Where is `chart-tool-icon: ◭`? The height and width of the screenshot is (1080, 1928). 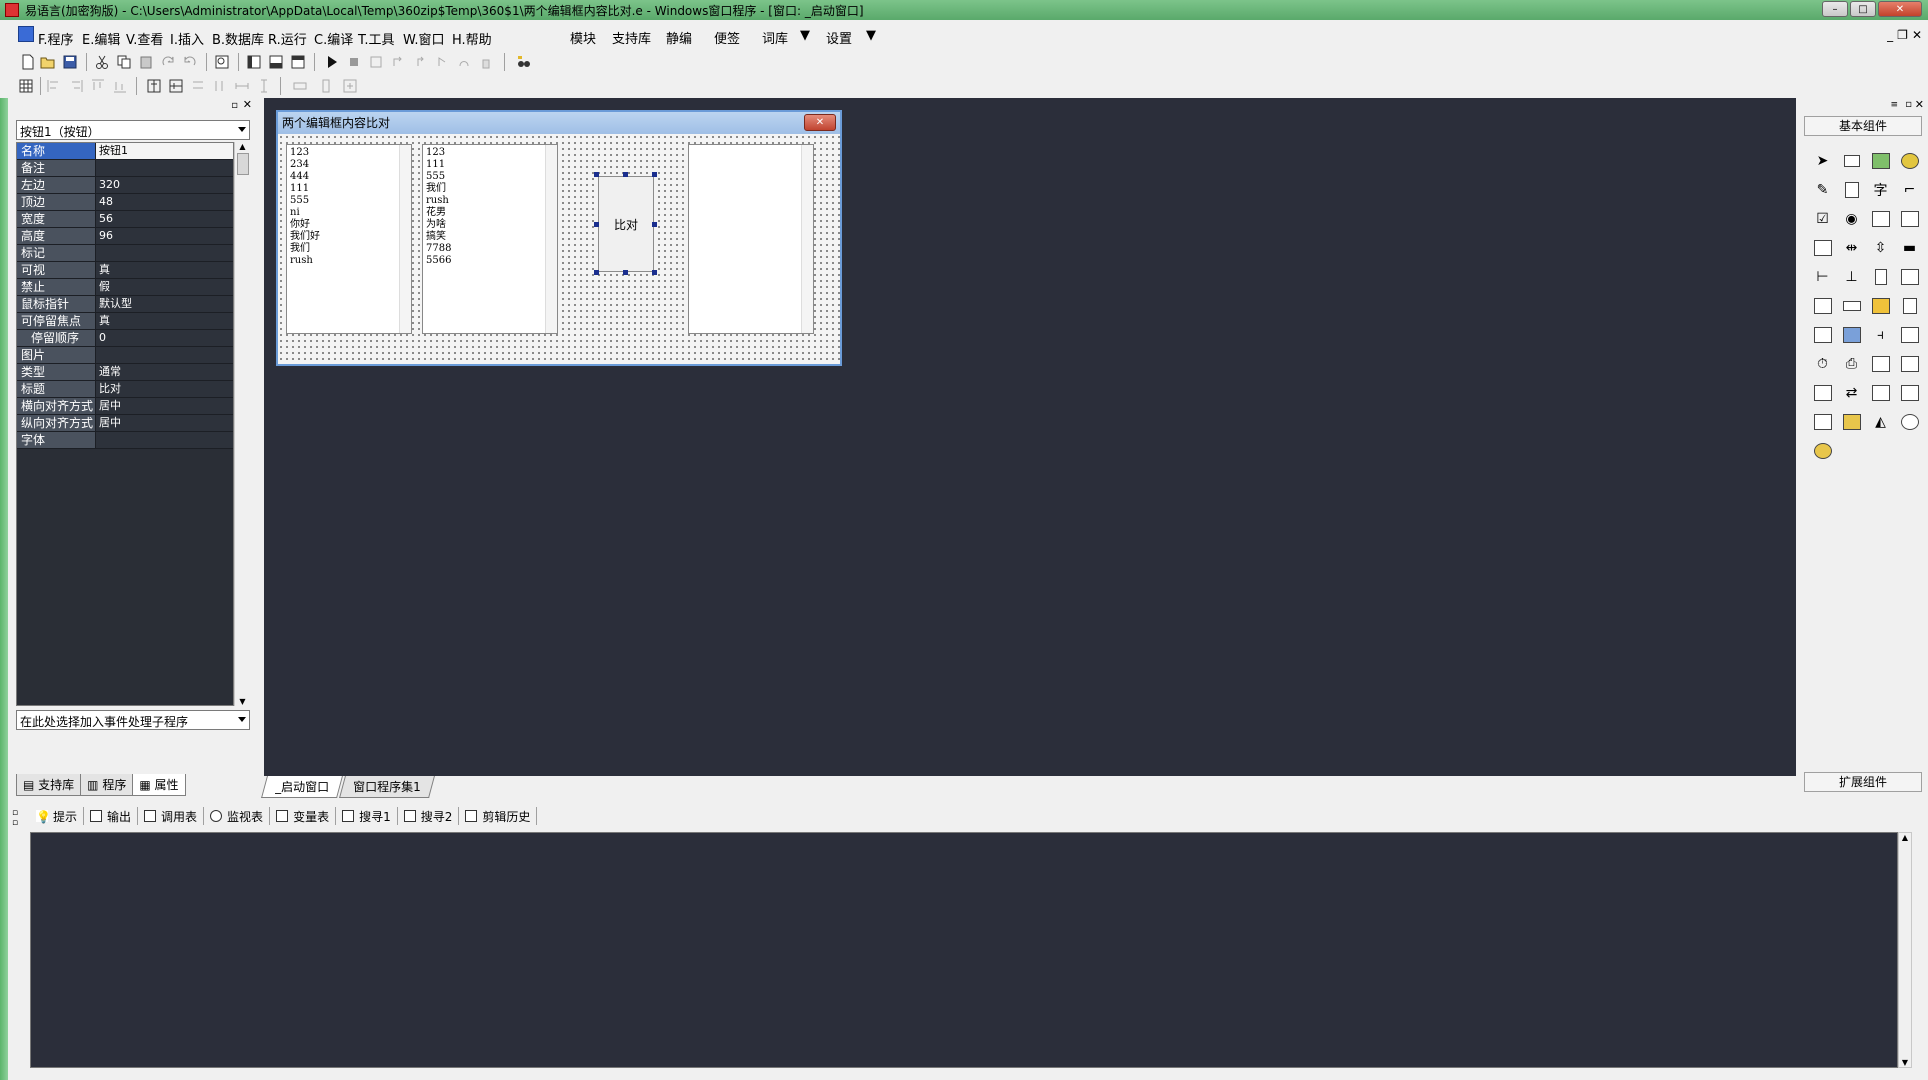
chart-tool-icon: ◭ is located at coordinates (1880, 421).